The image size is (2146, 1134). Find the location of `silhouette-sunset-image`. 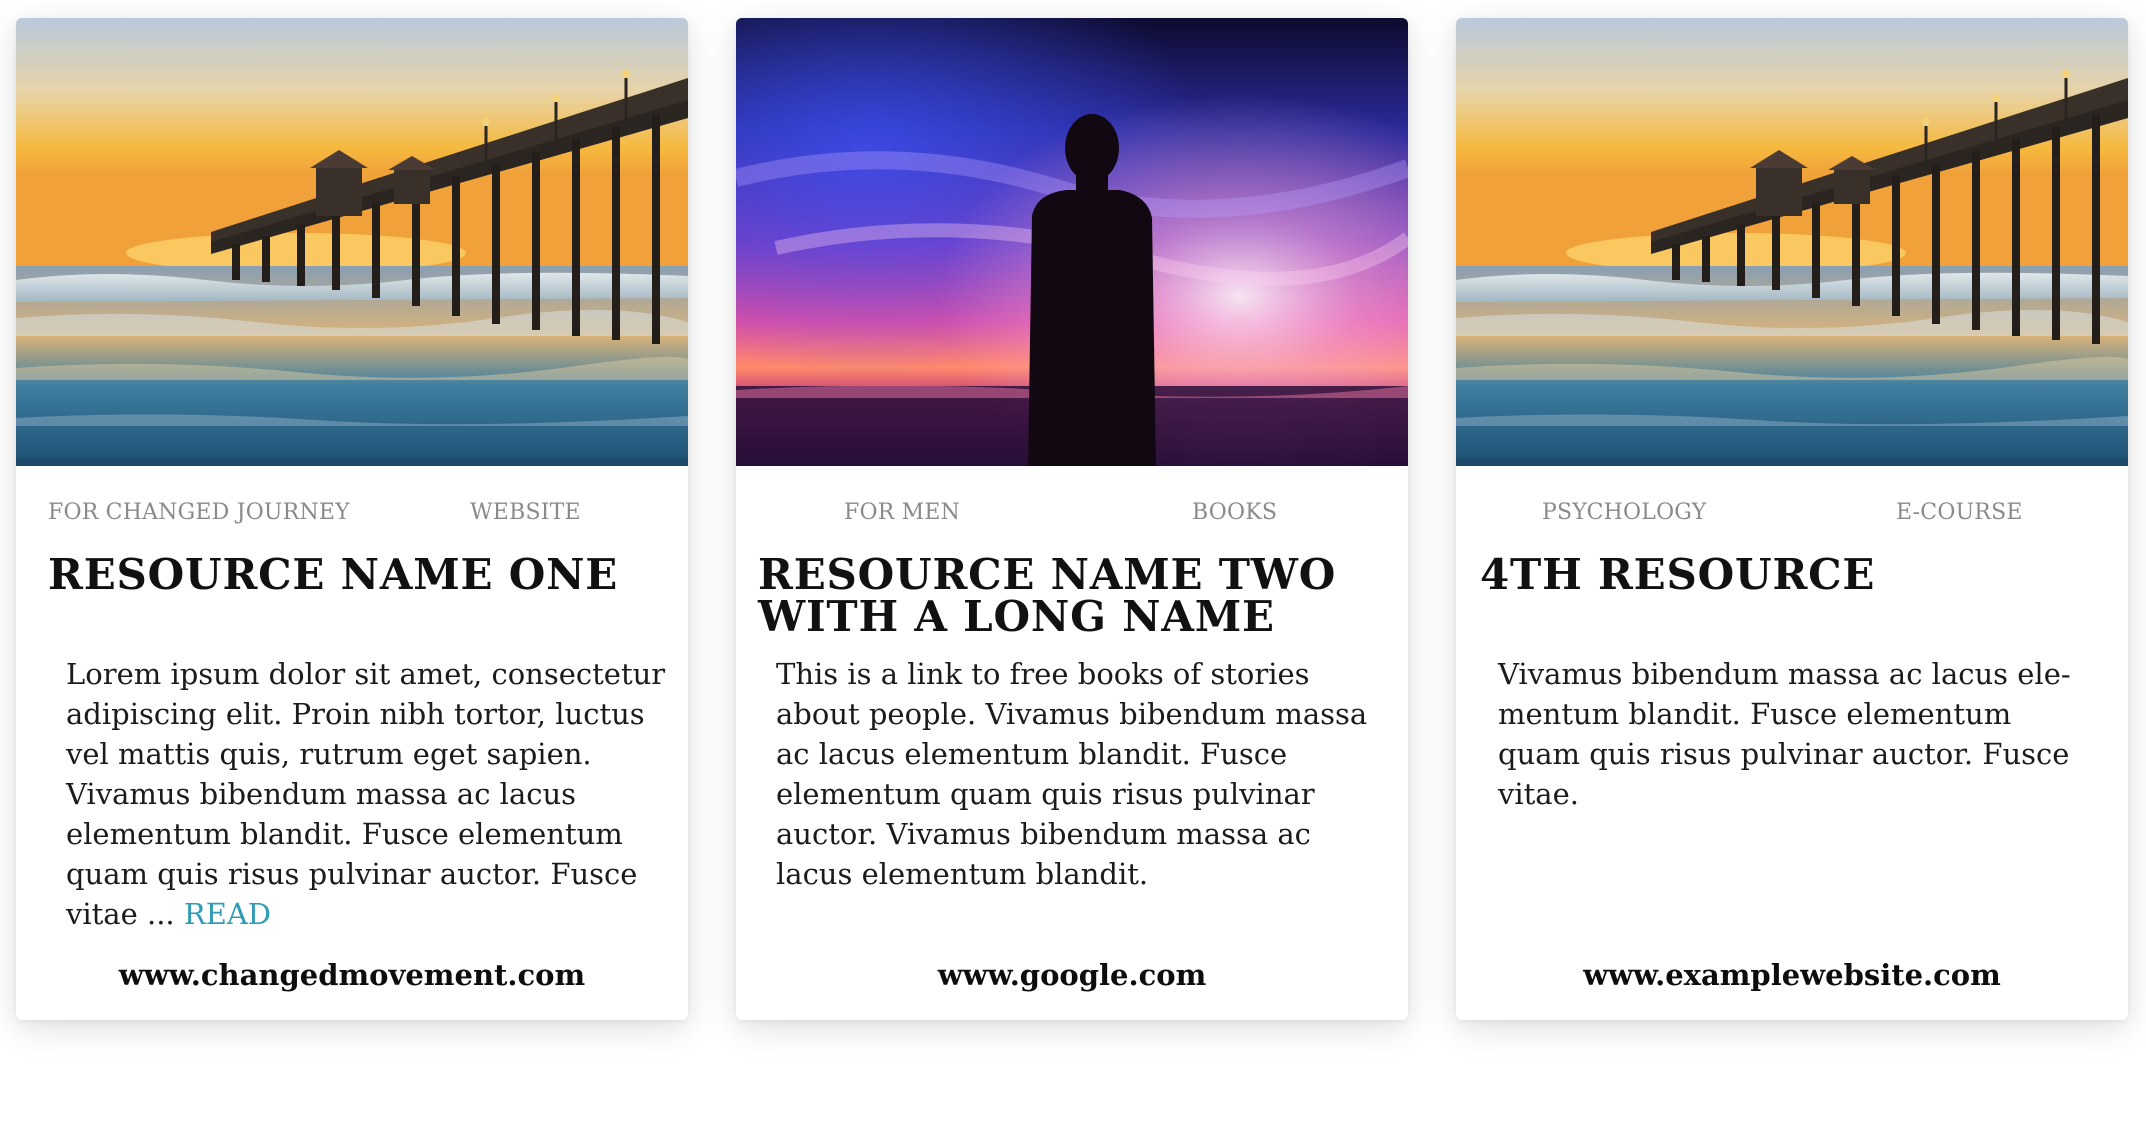

silhouette-sunset-image is located at coordinates (1072, 242).